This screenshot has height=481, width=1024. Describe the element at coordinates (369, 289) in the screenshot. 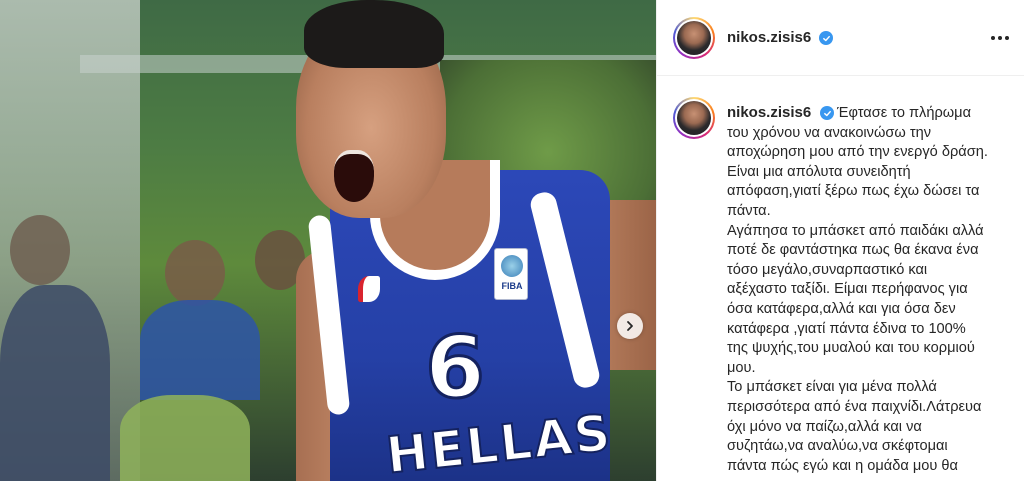

I see `brand-logo-icon` at that location.